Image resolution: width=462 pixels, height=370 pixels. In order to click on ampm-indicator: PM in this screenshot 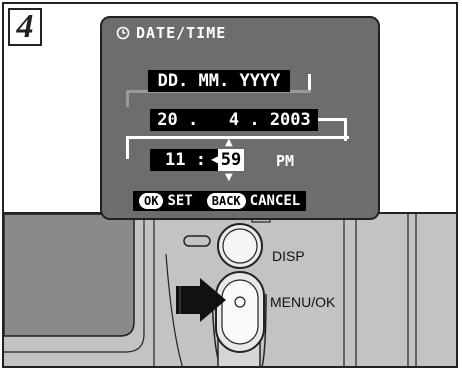, I will do `click(285, 161)`.